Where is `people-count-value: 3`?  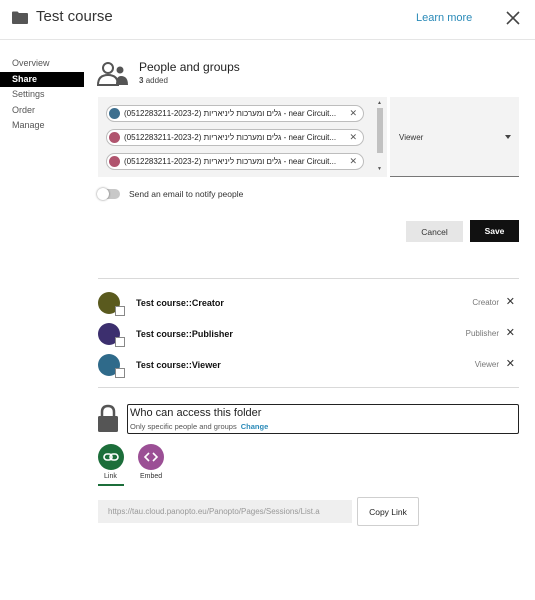 people-count-value: 3 is located at coordinates (141, 80).